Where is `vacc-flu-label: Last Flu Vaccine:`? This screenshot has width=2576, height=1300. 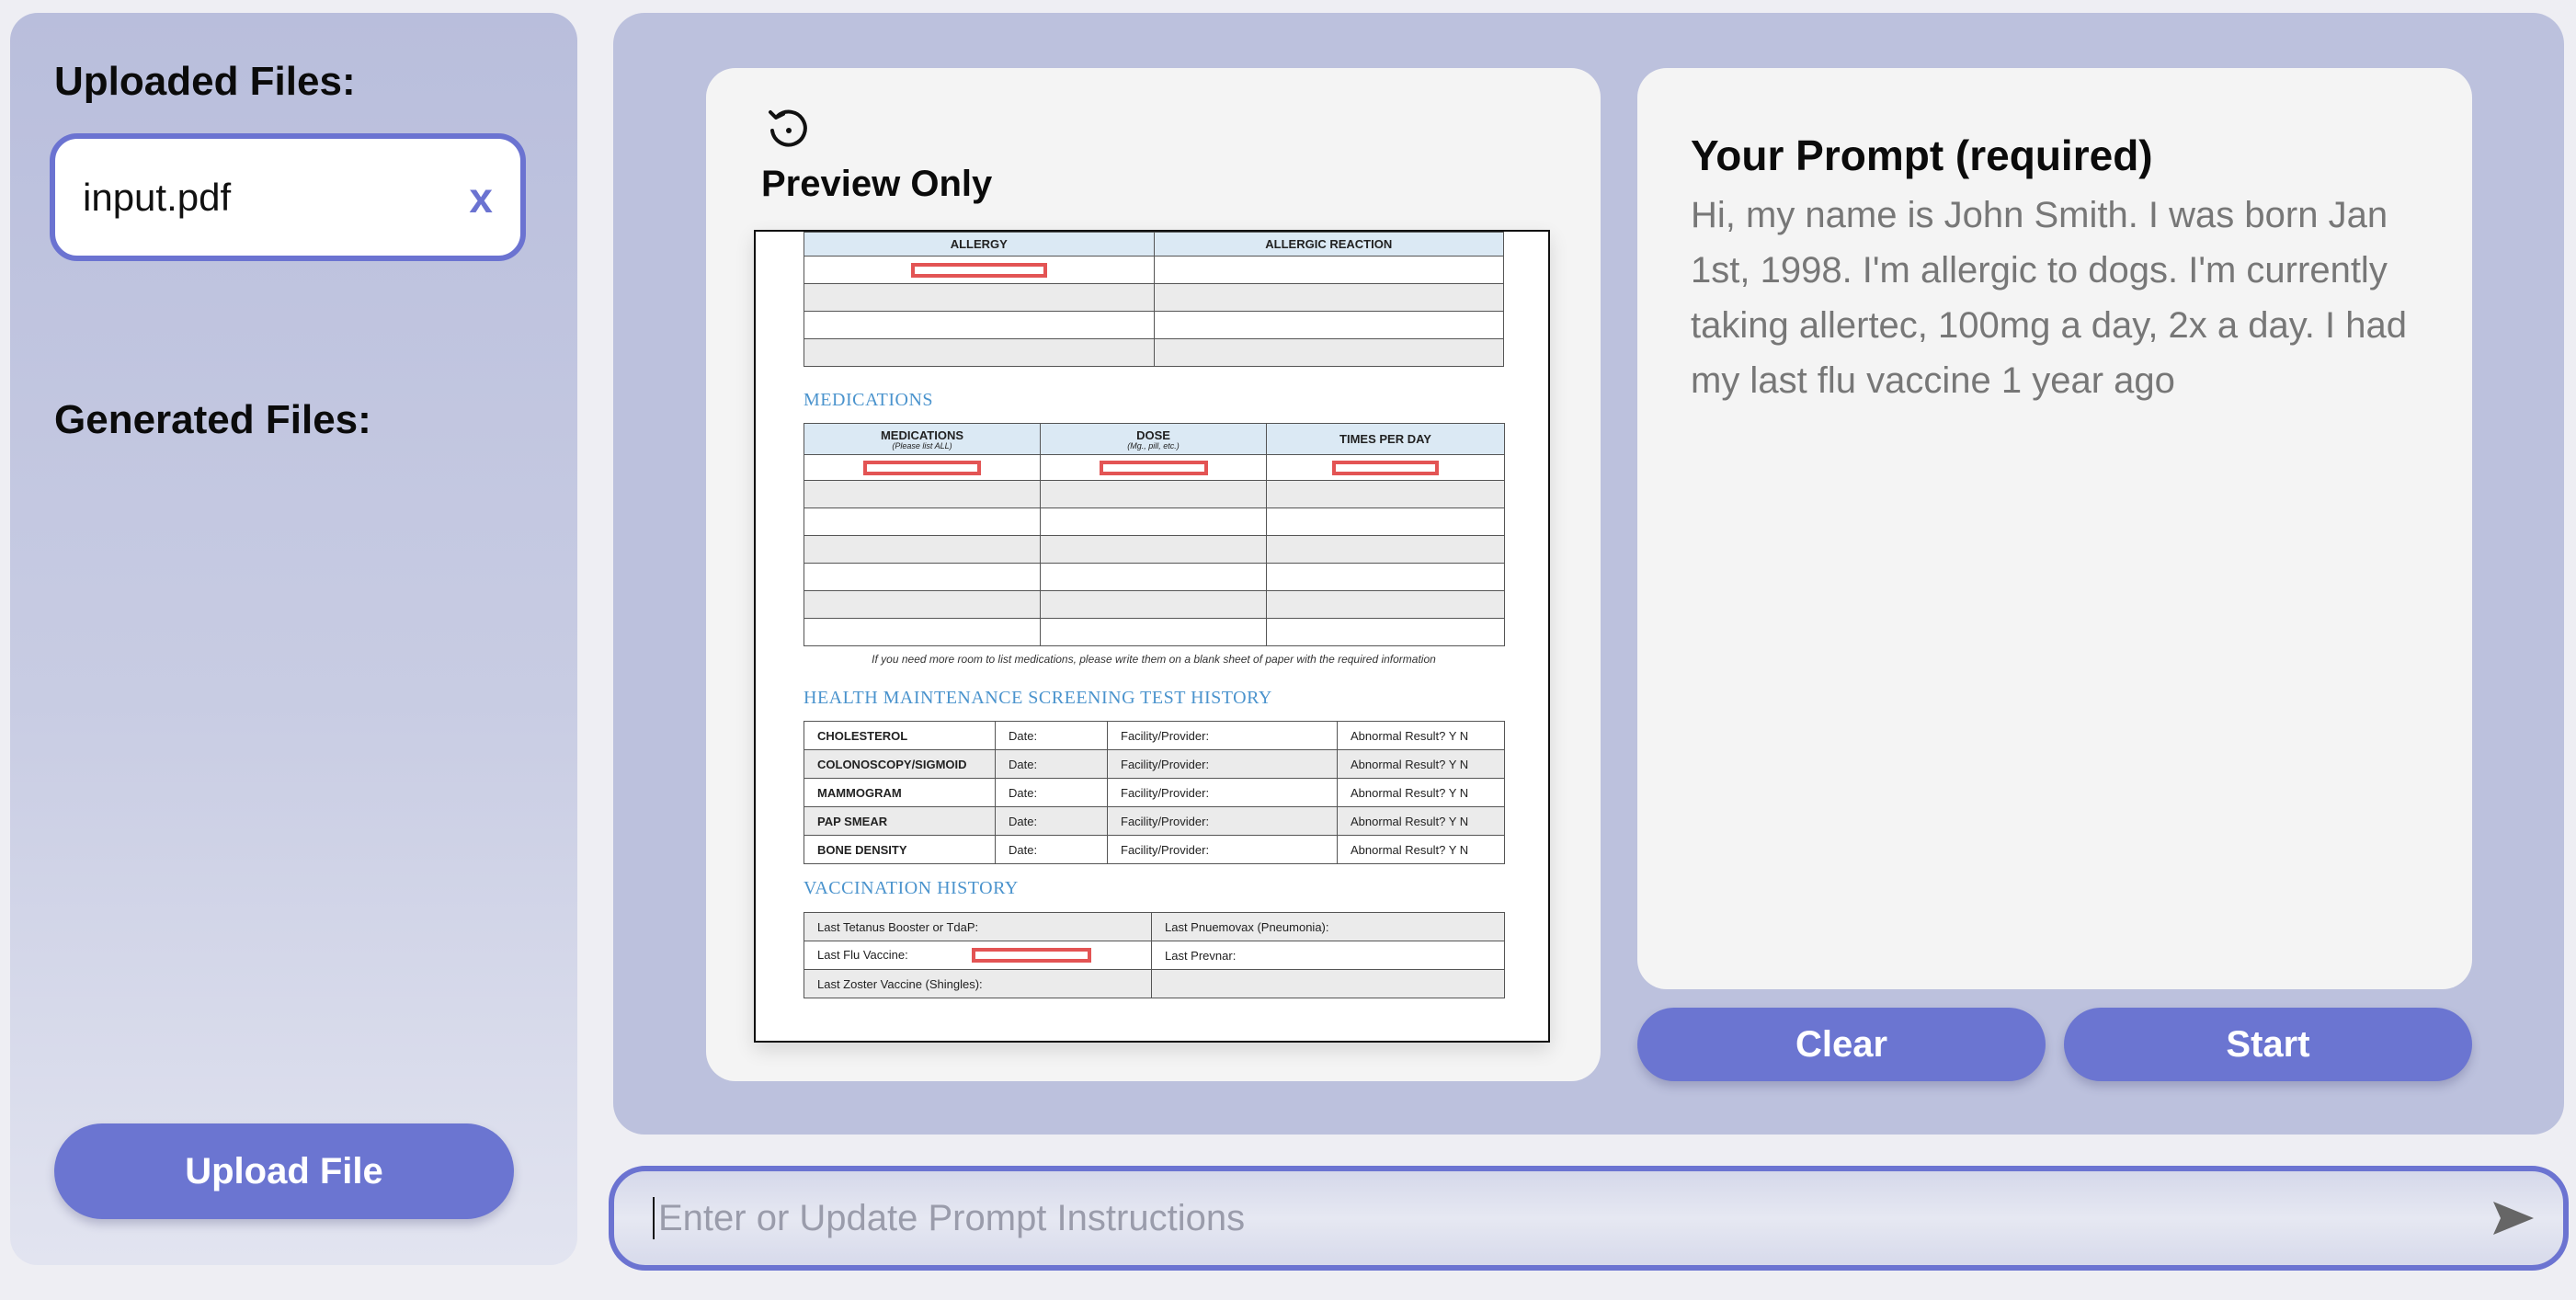
vacc-flu-label: Last Flu Vaccine: is located at coordinates (862, 955).